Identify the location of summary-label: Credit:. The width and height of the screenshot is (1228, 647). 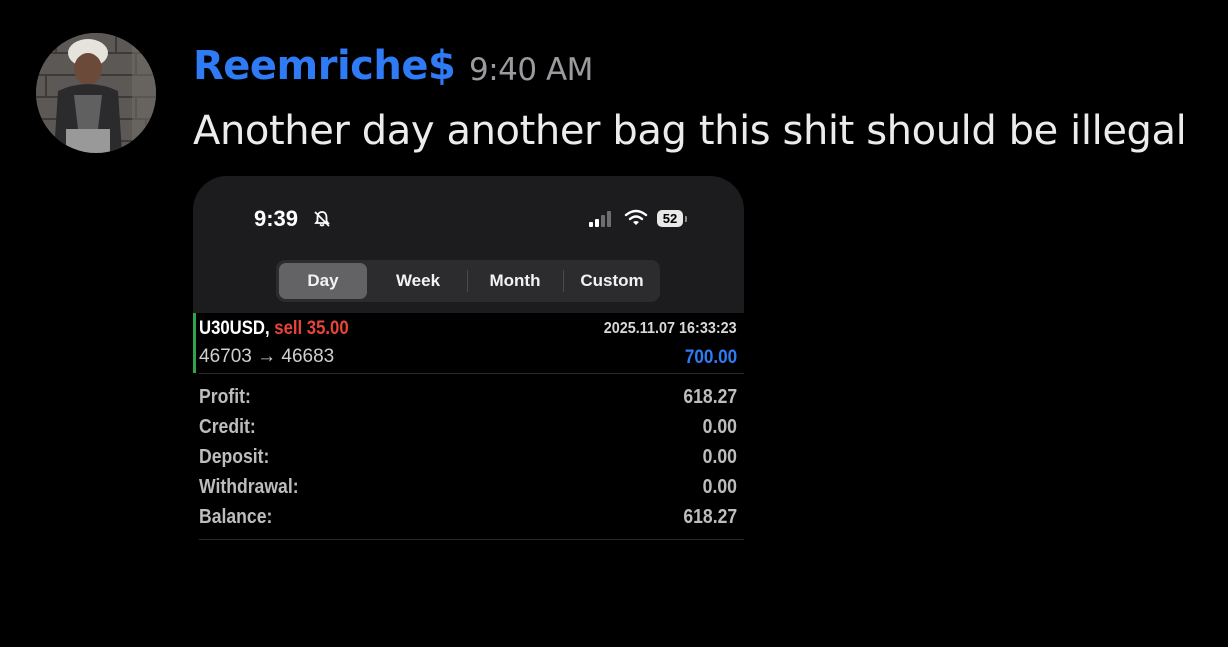
(227, 427).